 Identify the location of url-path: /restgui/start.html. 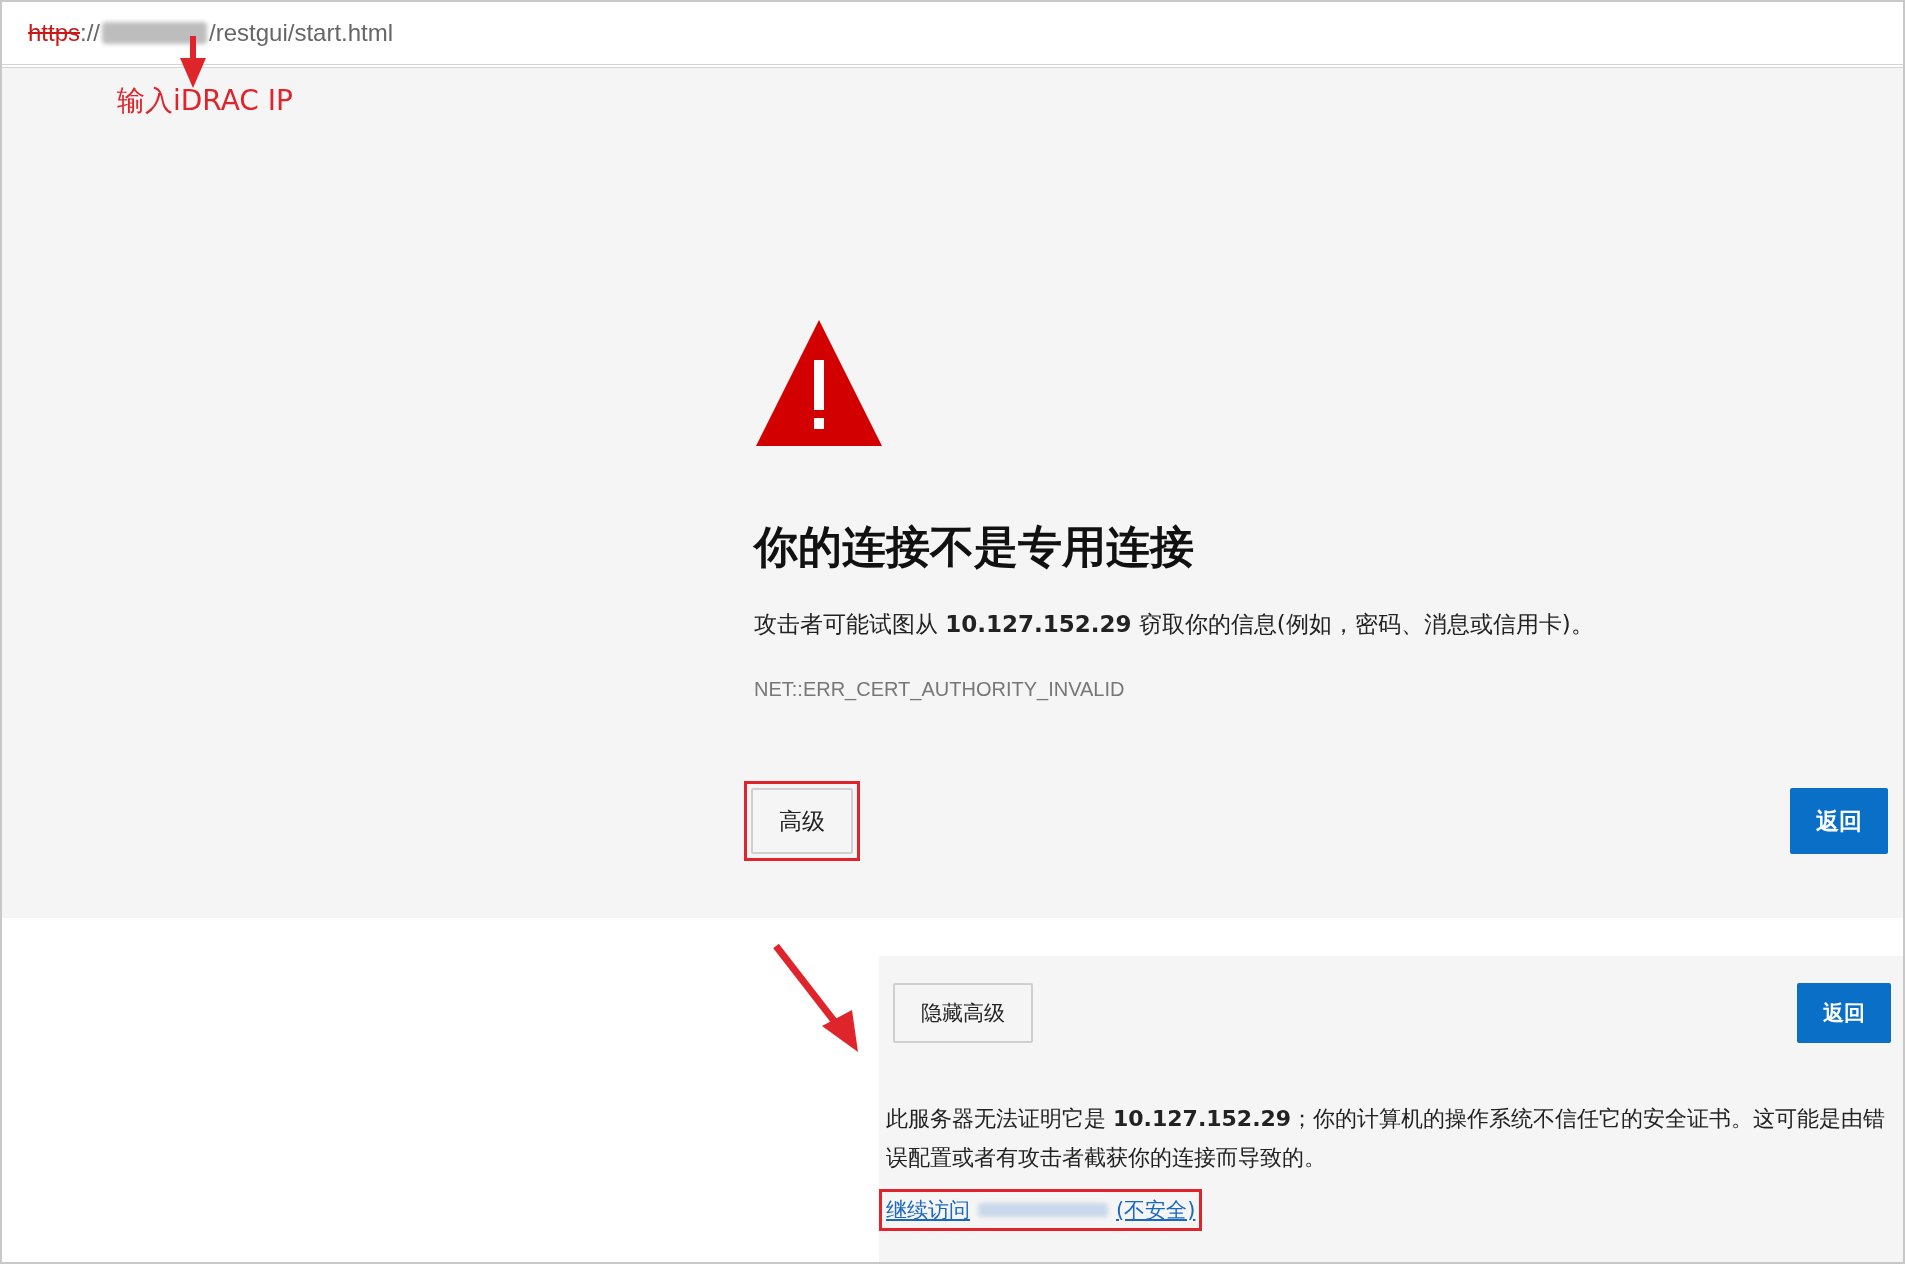
(301, 33).